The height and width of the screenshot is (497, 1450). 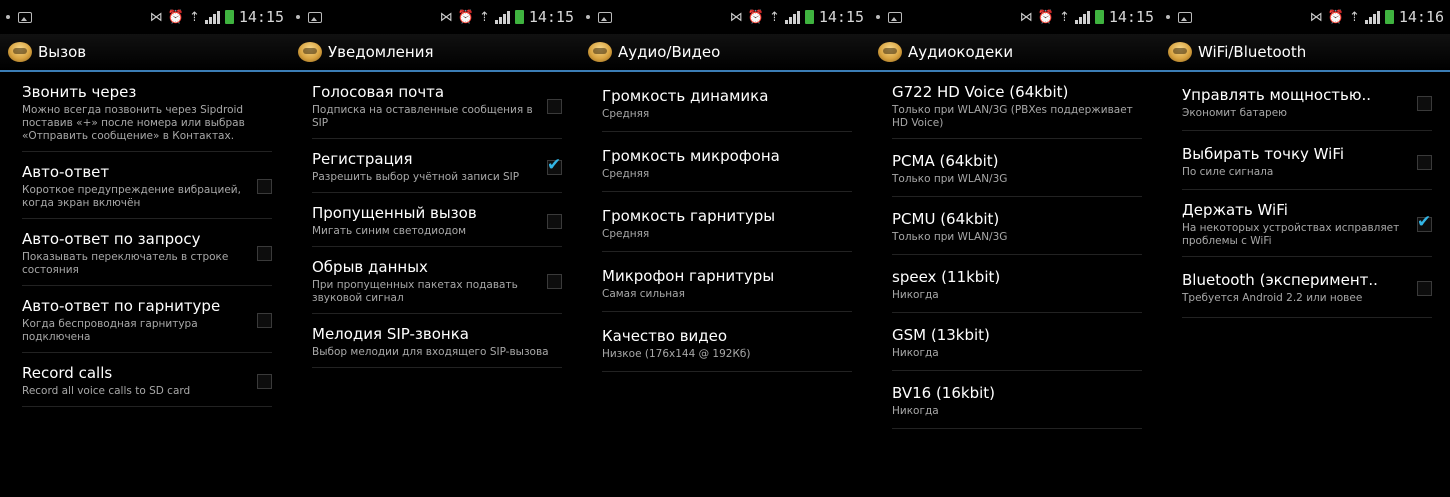 What do you see at coordinates (1017, 400) in the screenshot?
I see `codec-bv16: BV16 (16kbit) Никогда` at bounding box center [1017, 400].